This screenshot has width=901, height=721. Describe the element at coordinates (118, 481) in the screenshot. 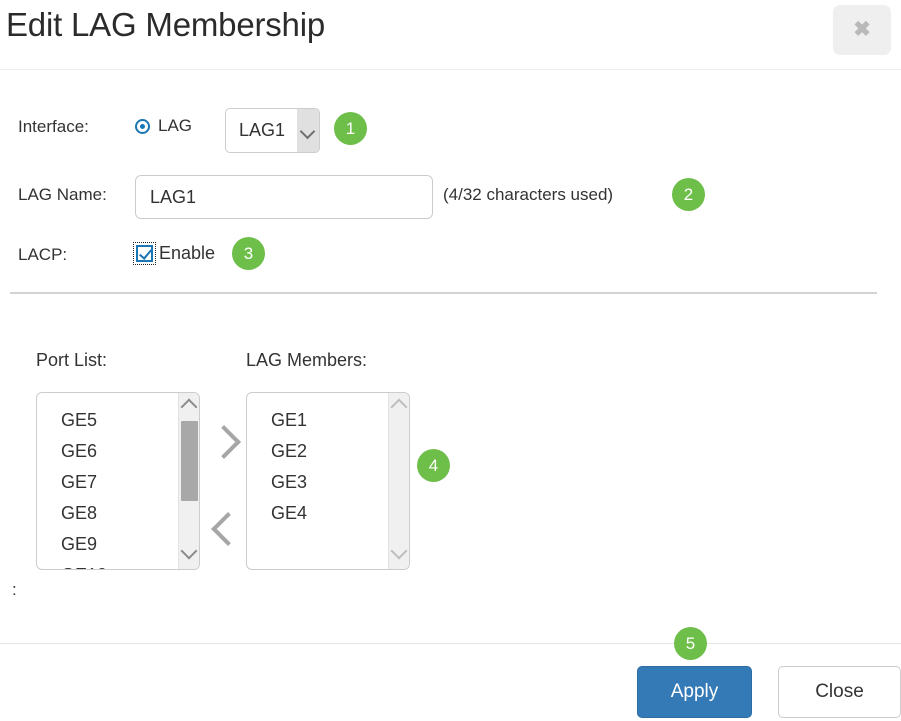

I see `port-list-box: GE5 GE6 GE7 GE8 GE9 GE10` at that location.